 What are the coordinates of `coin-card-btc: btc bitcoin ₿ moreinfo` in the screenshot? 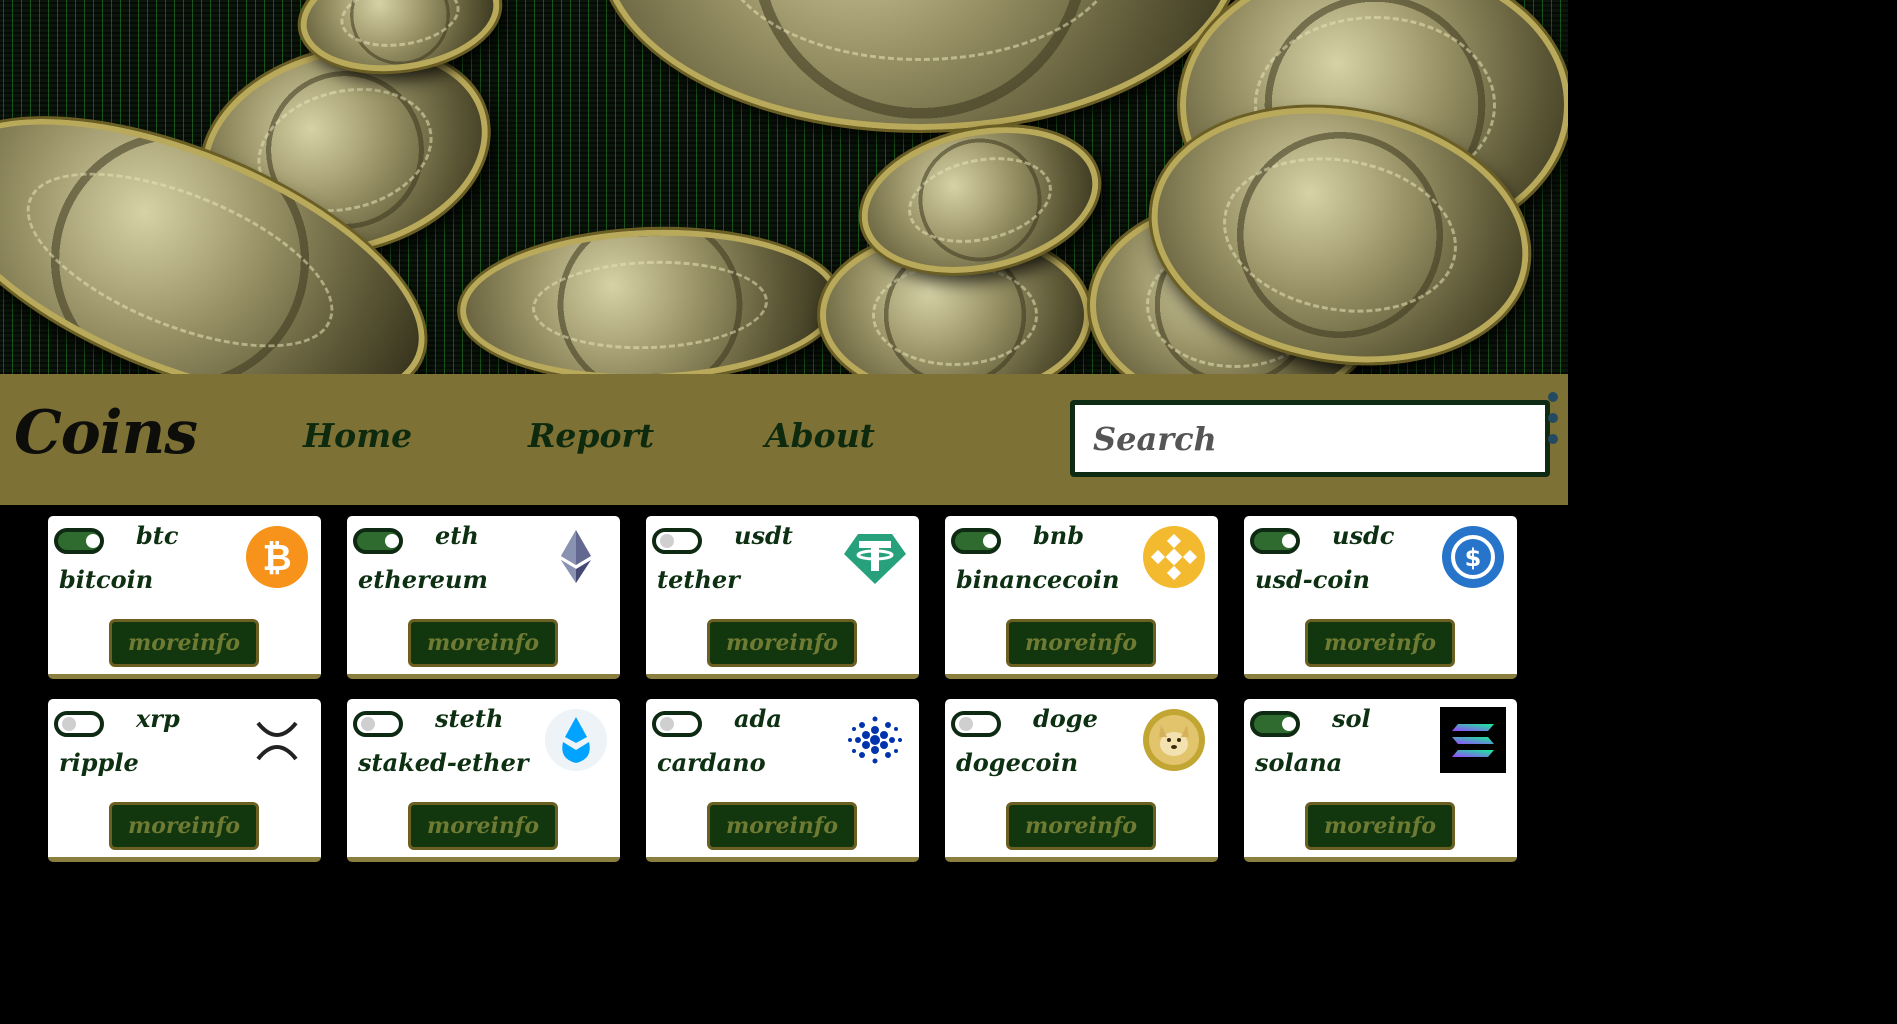 It's located at (184, 597).